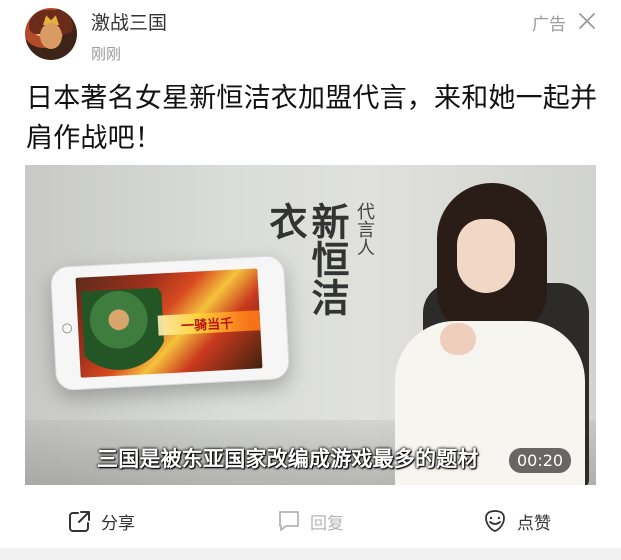 Image resolution: width=621 pixels, height=560 pixels. What do you see at coordinates (123, 332) in the screenshot?
I see `game-hero-image` at bounding box center [123, 332].